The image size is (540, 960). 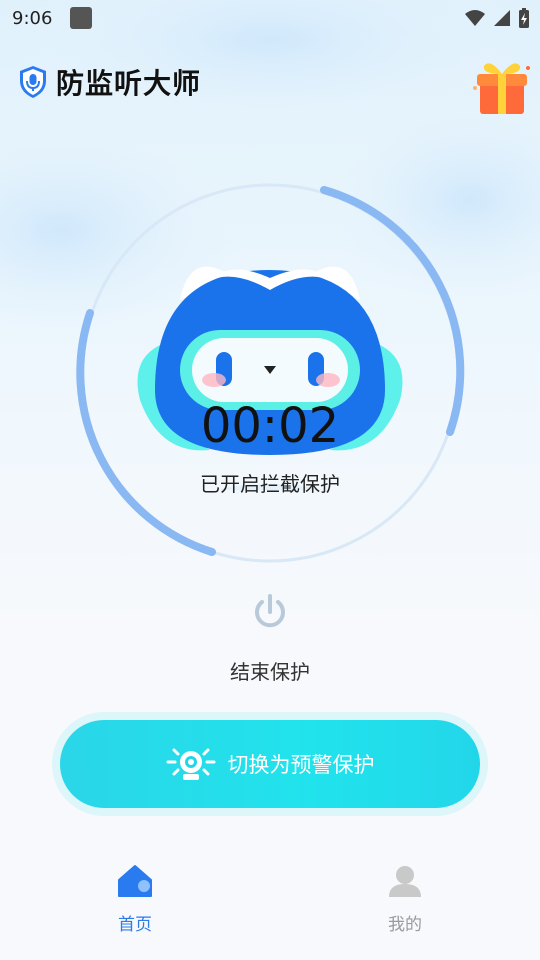 What do you see at coordinates (33, 82) in the screenshot?
I see `shield-mic-icon` at bounding box center [33, 82].